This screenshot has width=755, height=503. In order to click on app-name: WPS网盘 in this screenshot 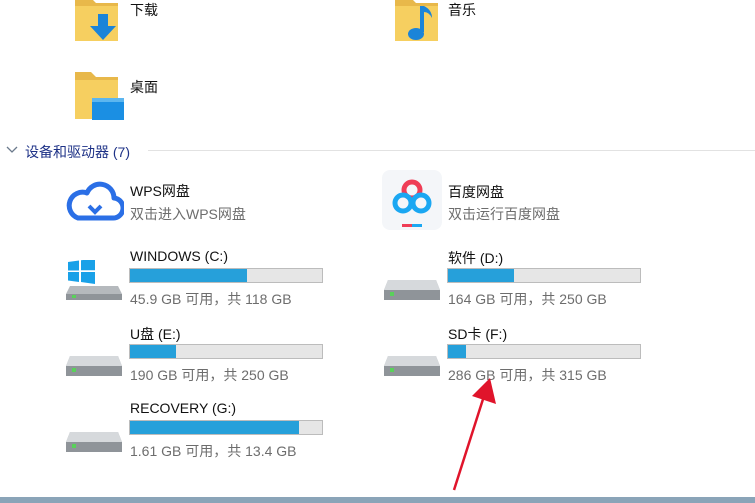, I will do `click(160, 191)`.